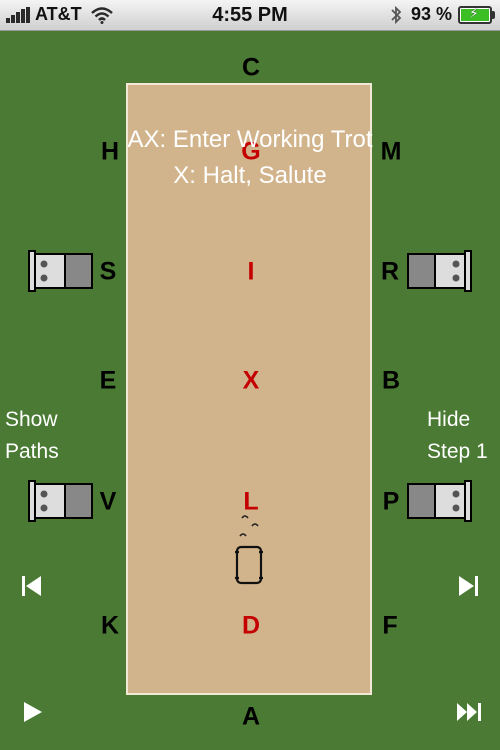  What do you see at coordinates (251, 716) in the screenshot?
I see `arena-letter-a: A` at bounding box center [251, 716].